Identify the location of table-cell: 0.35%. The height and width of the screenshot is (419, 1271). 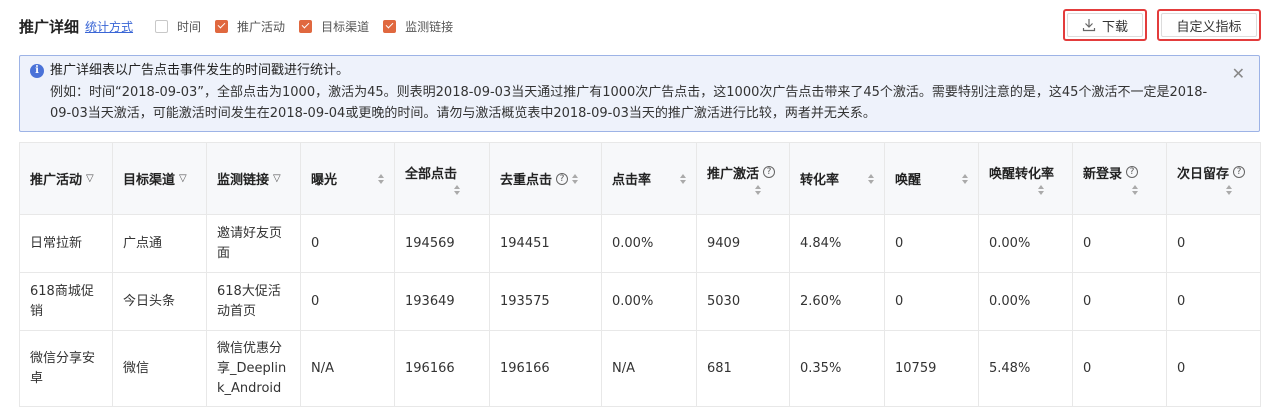
(837, 368).